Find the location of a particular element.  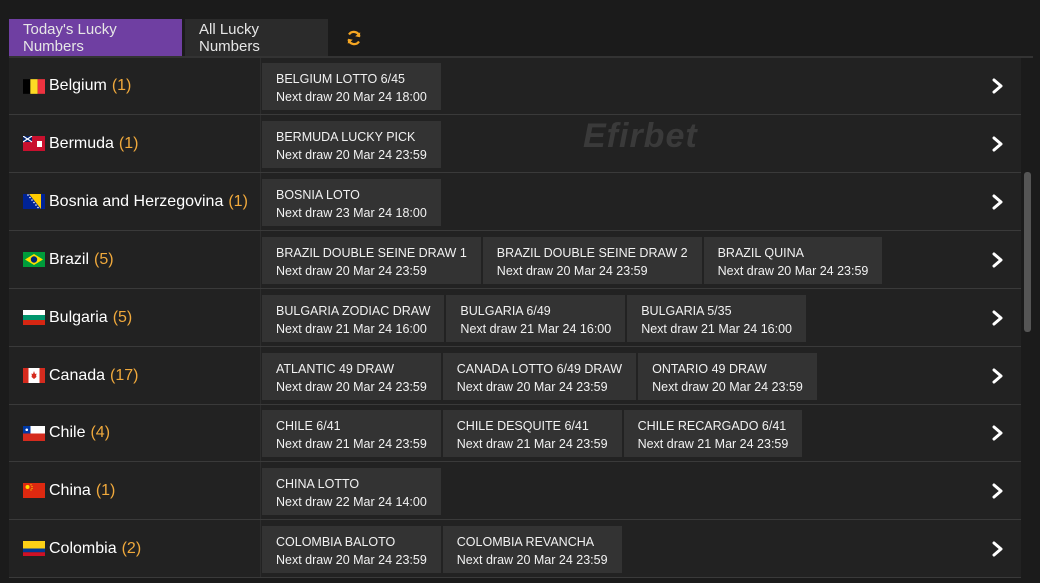

bosnia-flag-icon is located at coordinates (34, 201).